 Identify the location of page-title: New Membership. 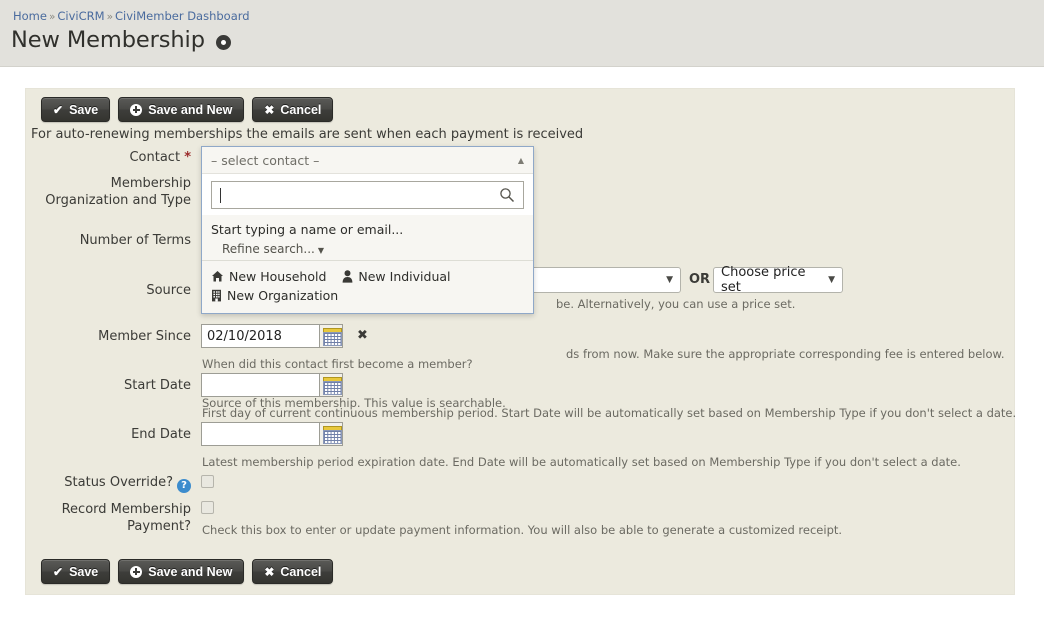
(108, 40).